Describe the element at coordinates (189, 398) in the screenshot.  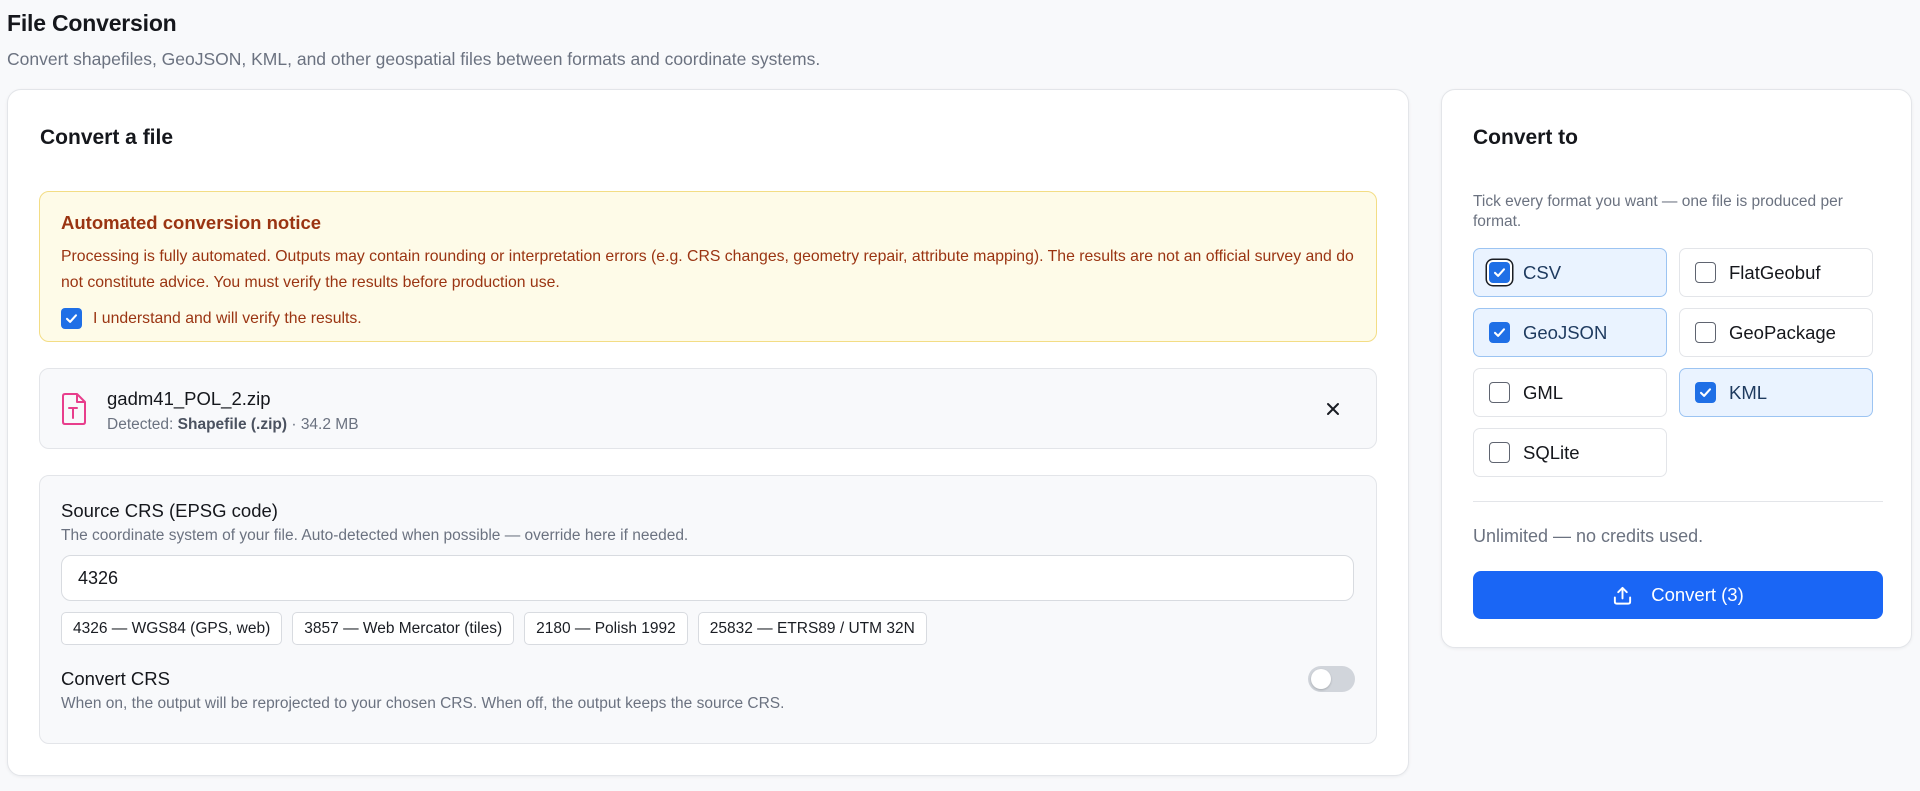
I see `file-name: gadm41_POL_2.zip` at that location.